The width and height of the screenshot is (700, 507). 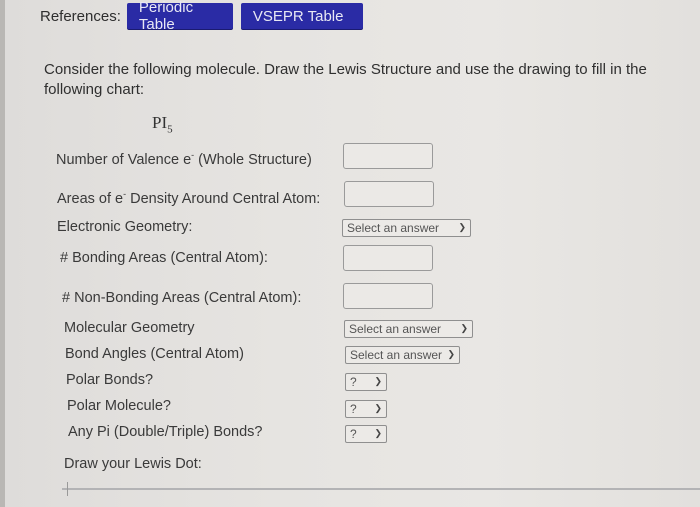 What do you see at coordinates (366, 434) in the screenshot?
I see `pi-bonds-select: ? ❯` at bounding box center [366, 434].